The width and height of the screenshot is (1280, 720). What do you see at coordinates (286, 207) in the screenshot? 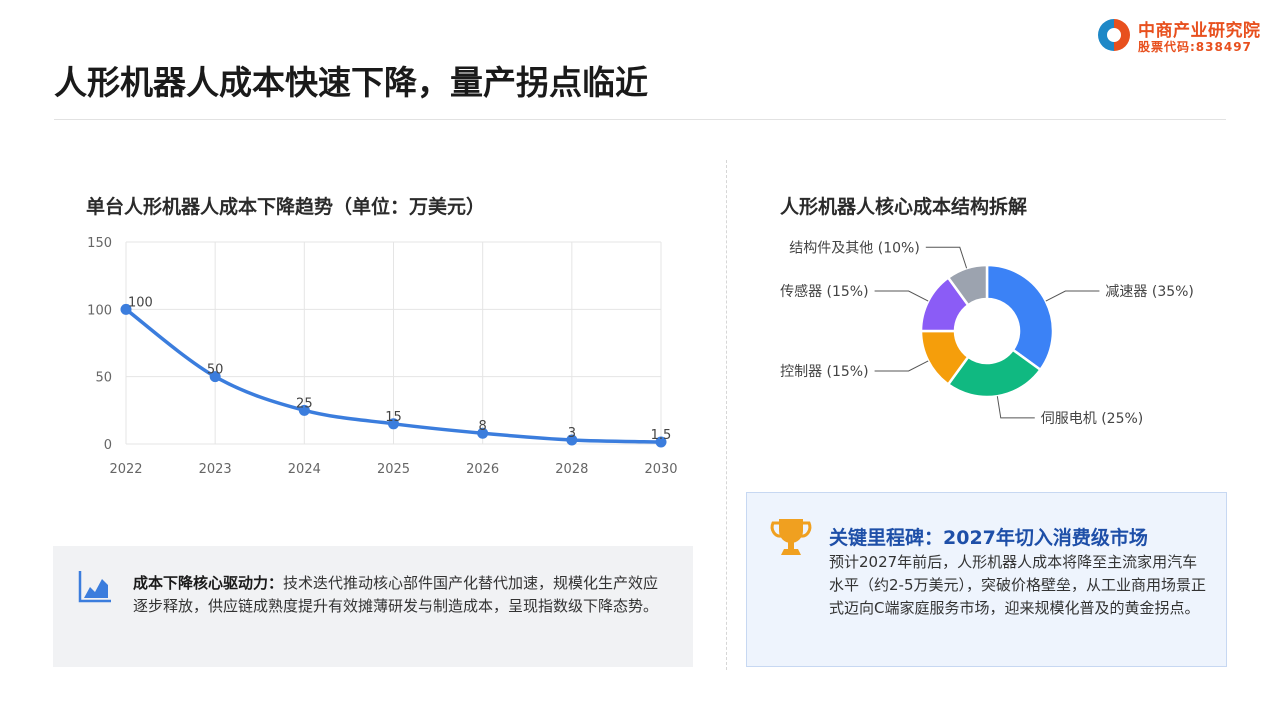
I see `line-chart-title: 单台人形机器人成本下降趋势（单位：万美元）` at bounding box center [286, 207].